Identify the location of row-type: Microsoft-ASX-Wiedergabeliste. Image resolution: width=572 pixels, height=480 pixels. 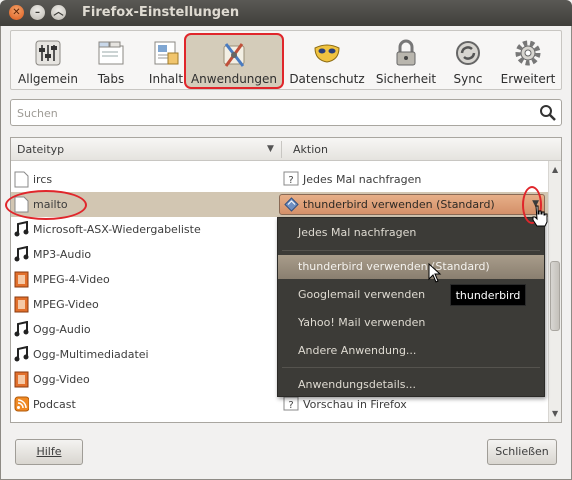
(117, 229).